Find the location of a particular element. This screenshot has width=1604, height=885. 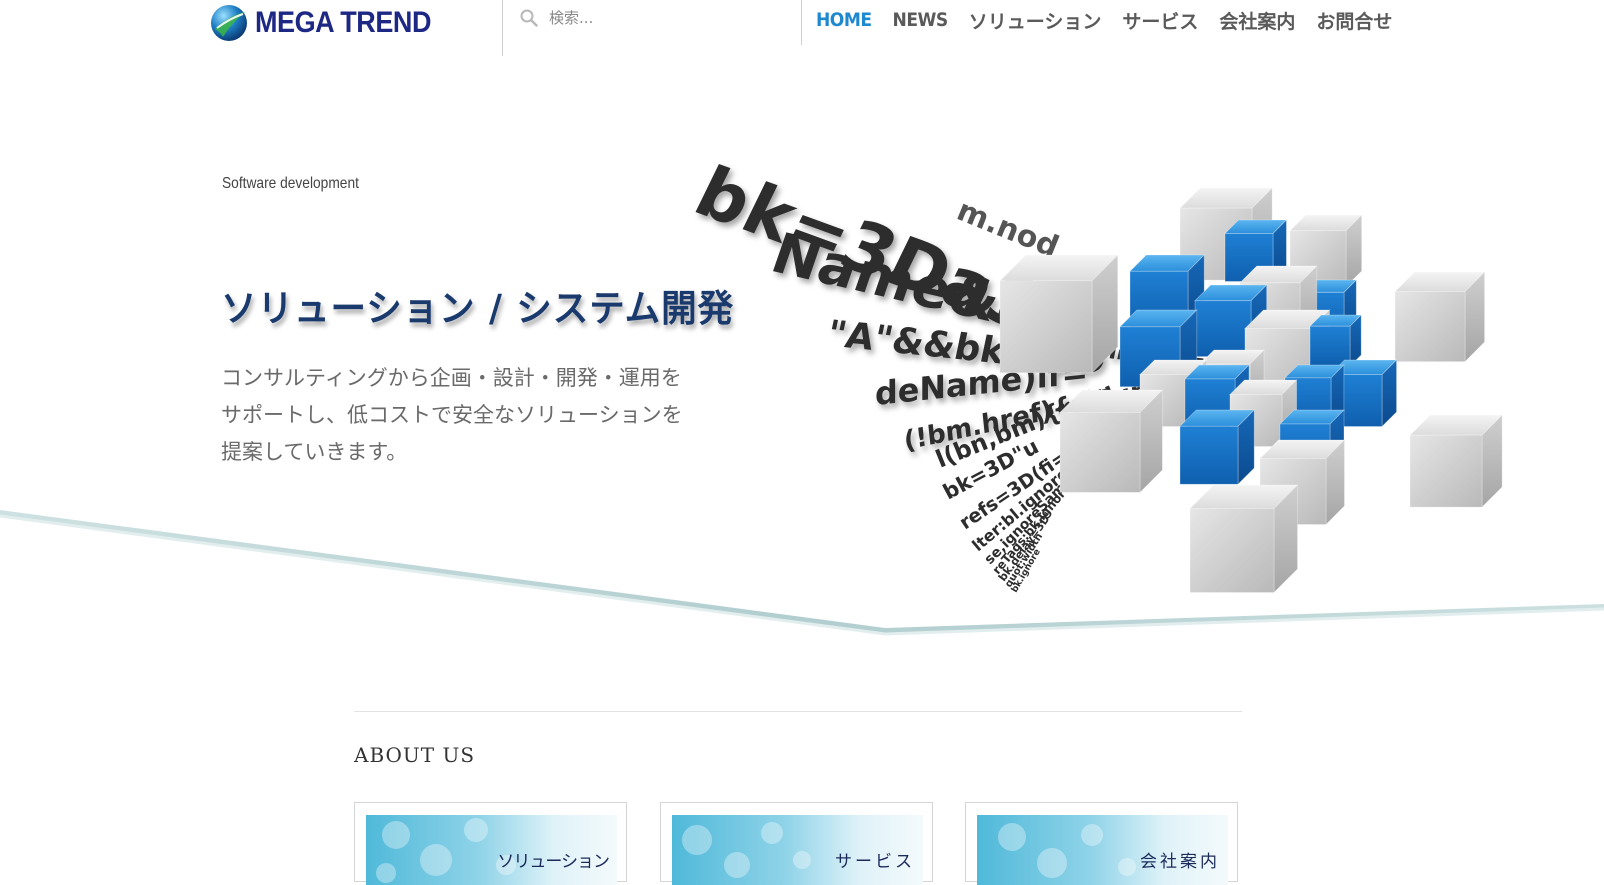

solution-card-image: ソリューション is located at coordinates (491, 850).